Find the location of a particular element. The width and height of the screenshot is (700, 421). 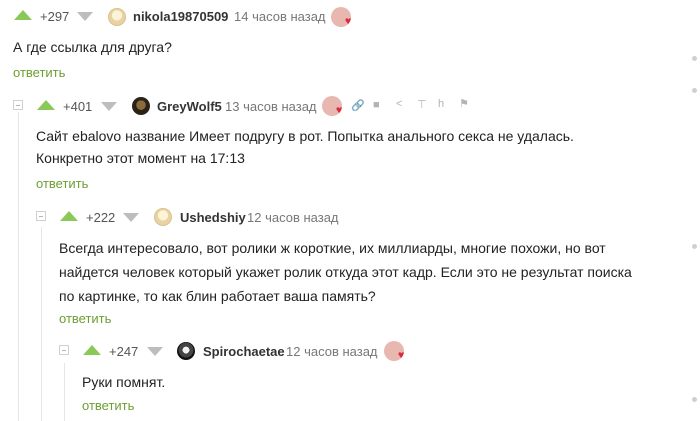

save-icon: ■ is located at coordinates (376, 105).